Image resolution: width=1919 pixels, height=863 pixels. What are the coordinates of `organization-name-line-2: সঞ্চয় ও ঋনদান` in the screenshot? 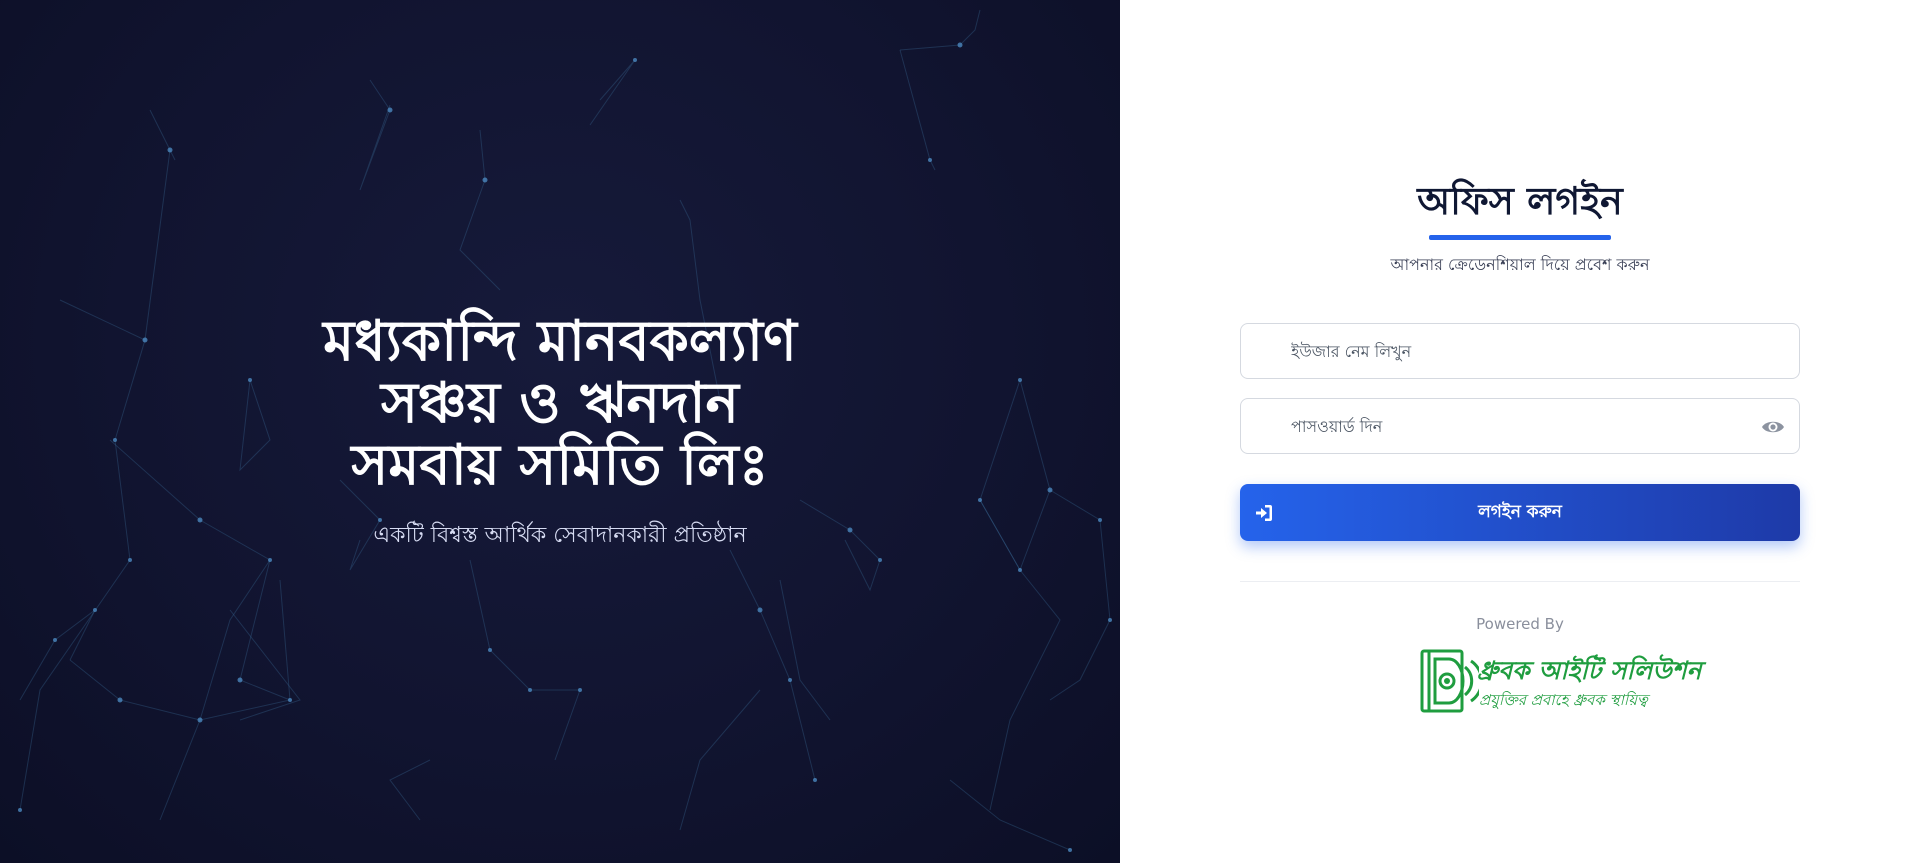 It's located at (560, 403).